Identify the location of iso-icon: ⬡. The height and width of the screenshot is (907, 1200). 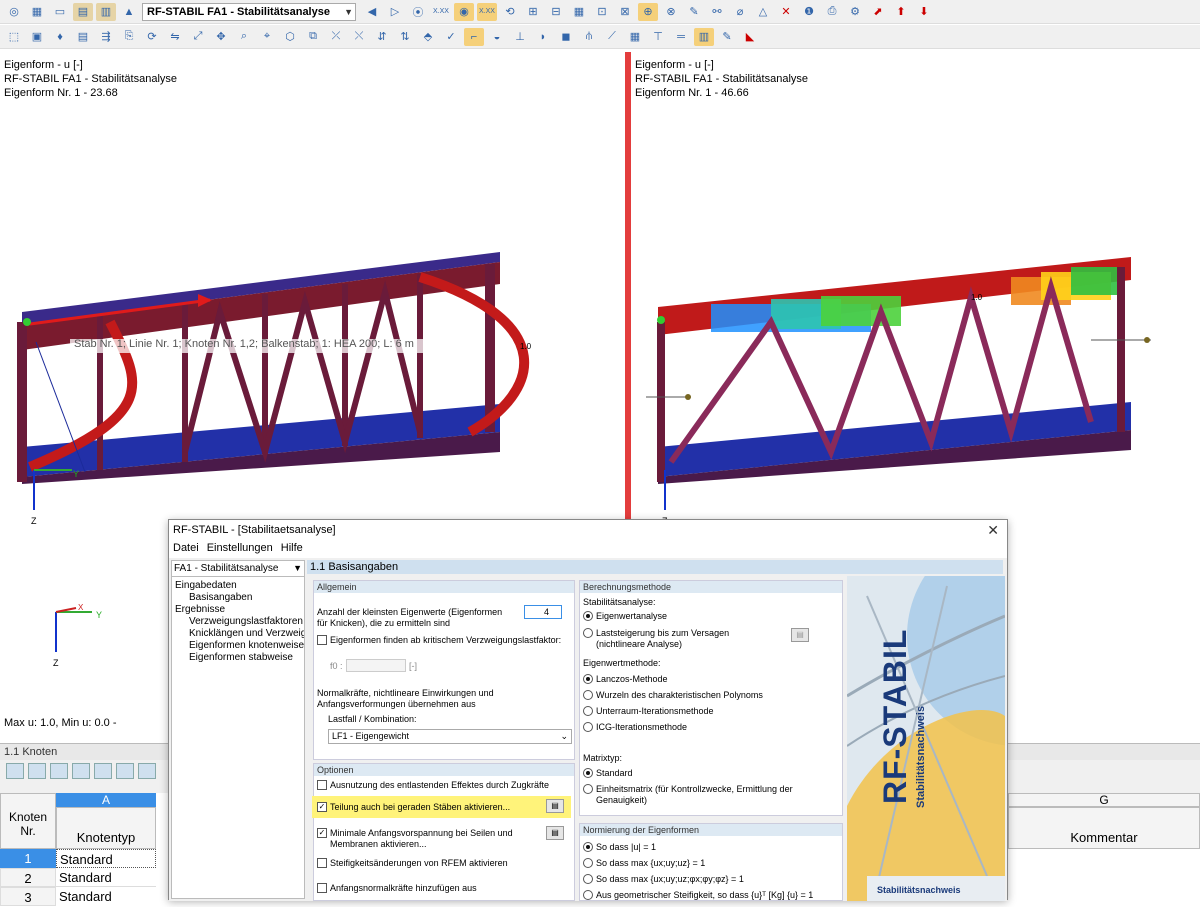
(290, 37).